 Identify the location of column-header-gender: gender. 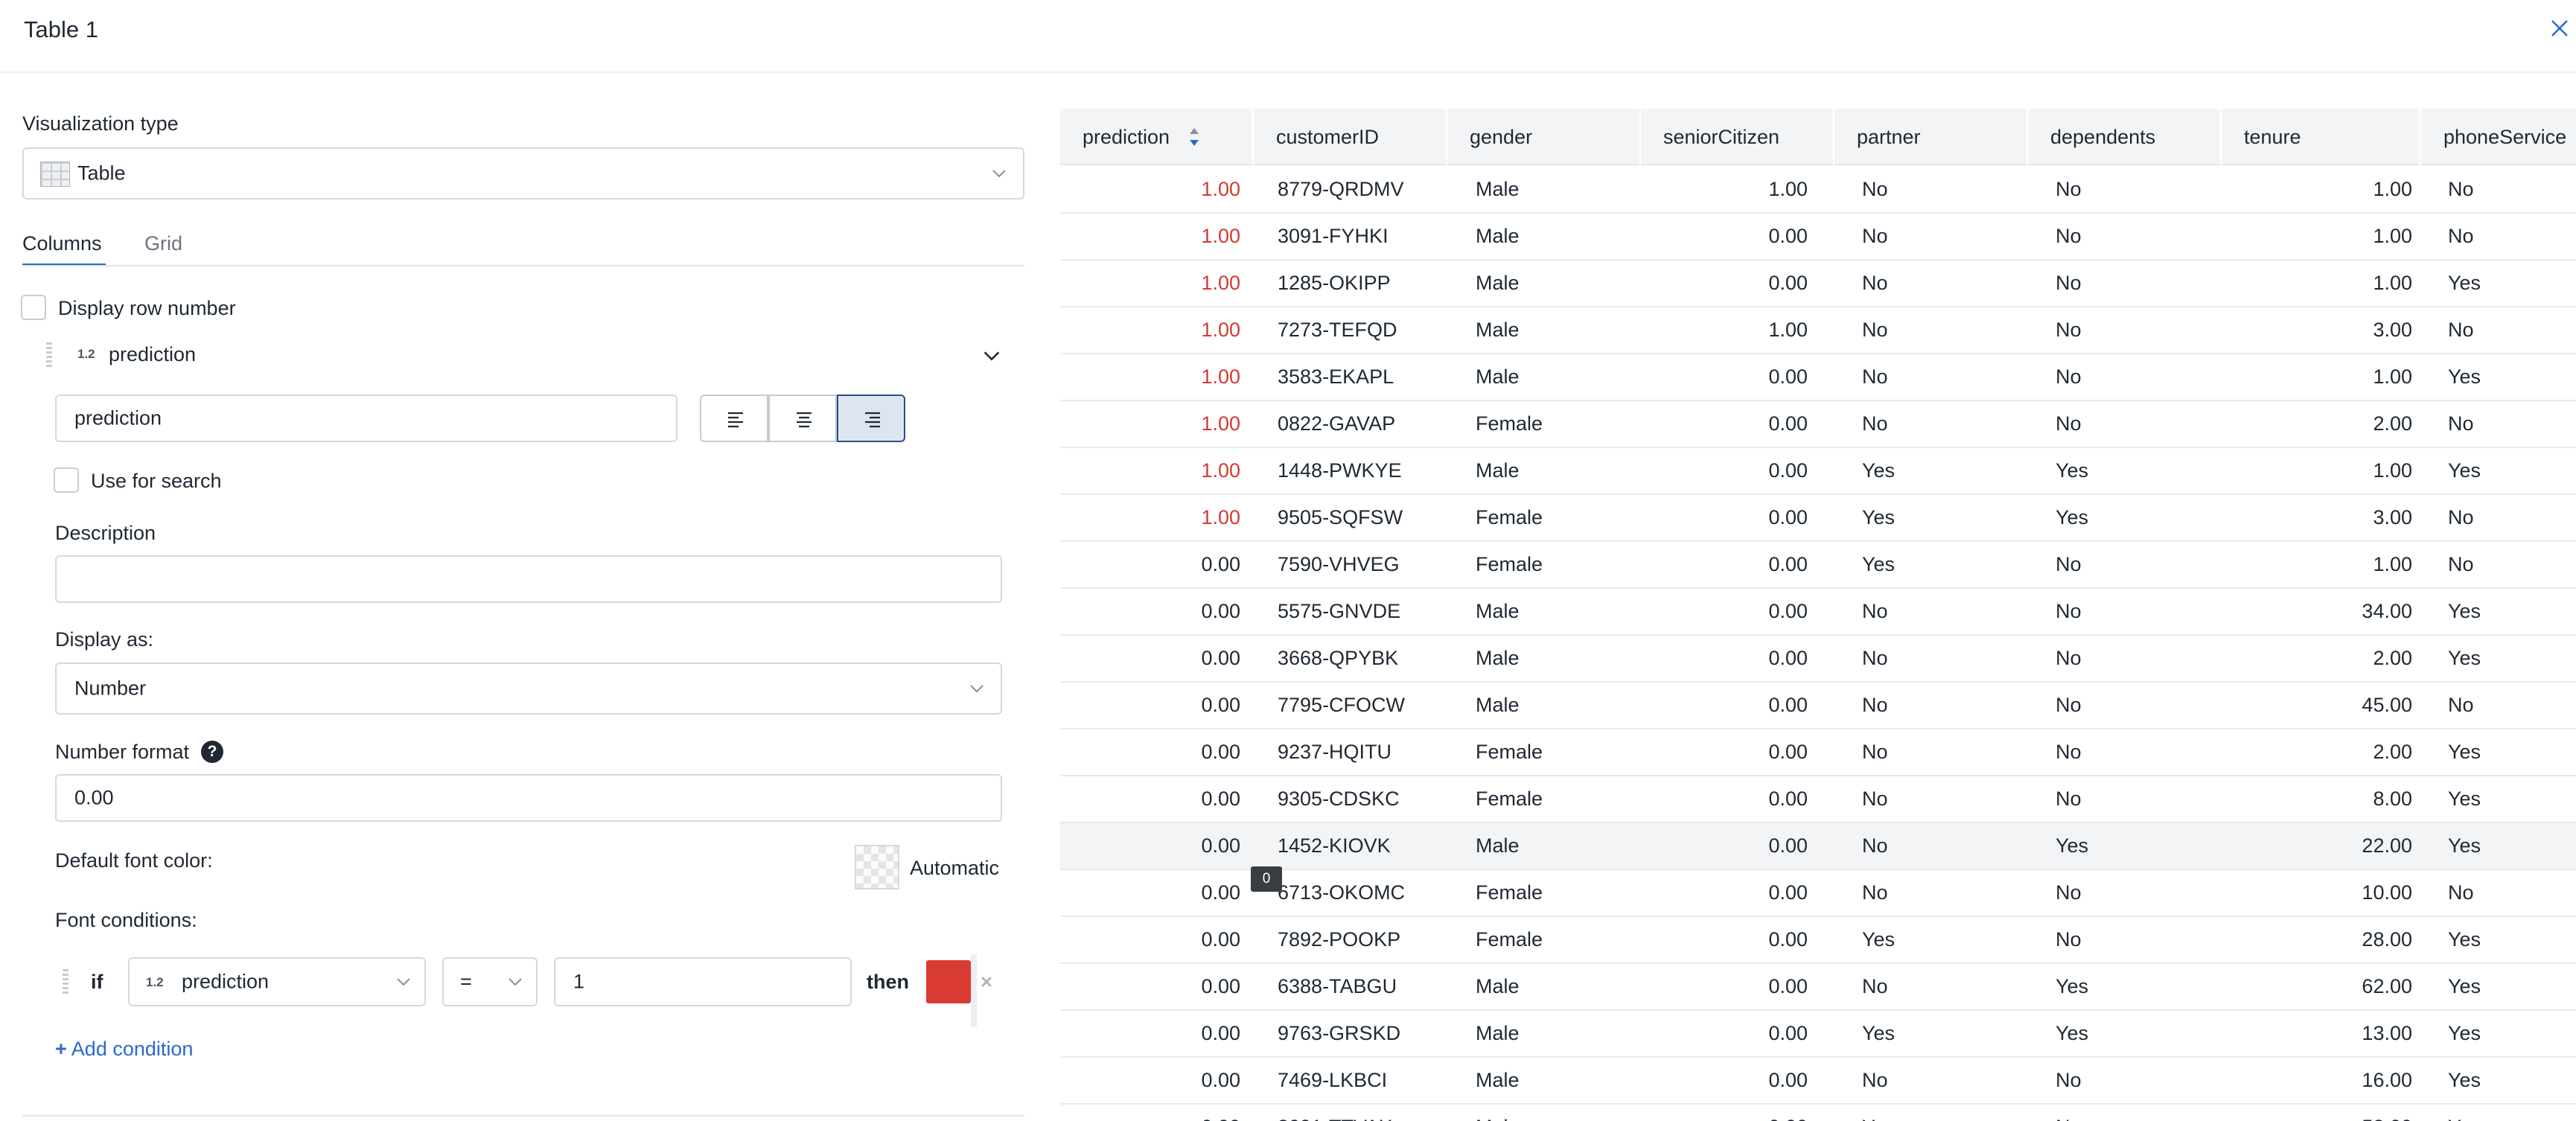
(1544, 137).